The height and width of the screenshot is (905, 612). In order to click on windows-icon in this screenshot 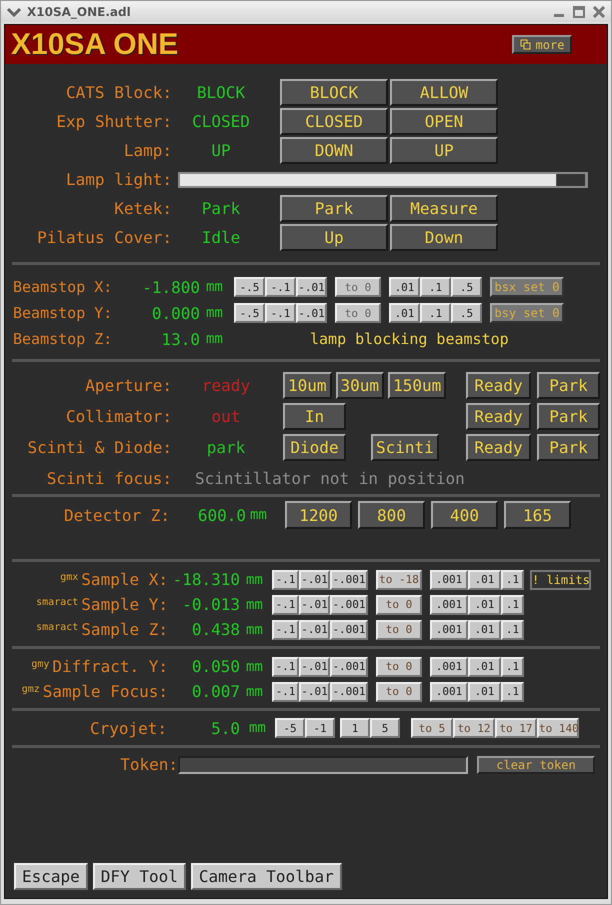, I will do `click(526, 44)`.